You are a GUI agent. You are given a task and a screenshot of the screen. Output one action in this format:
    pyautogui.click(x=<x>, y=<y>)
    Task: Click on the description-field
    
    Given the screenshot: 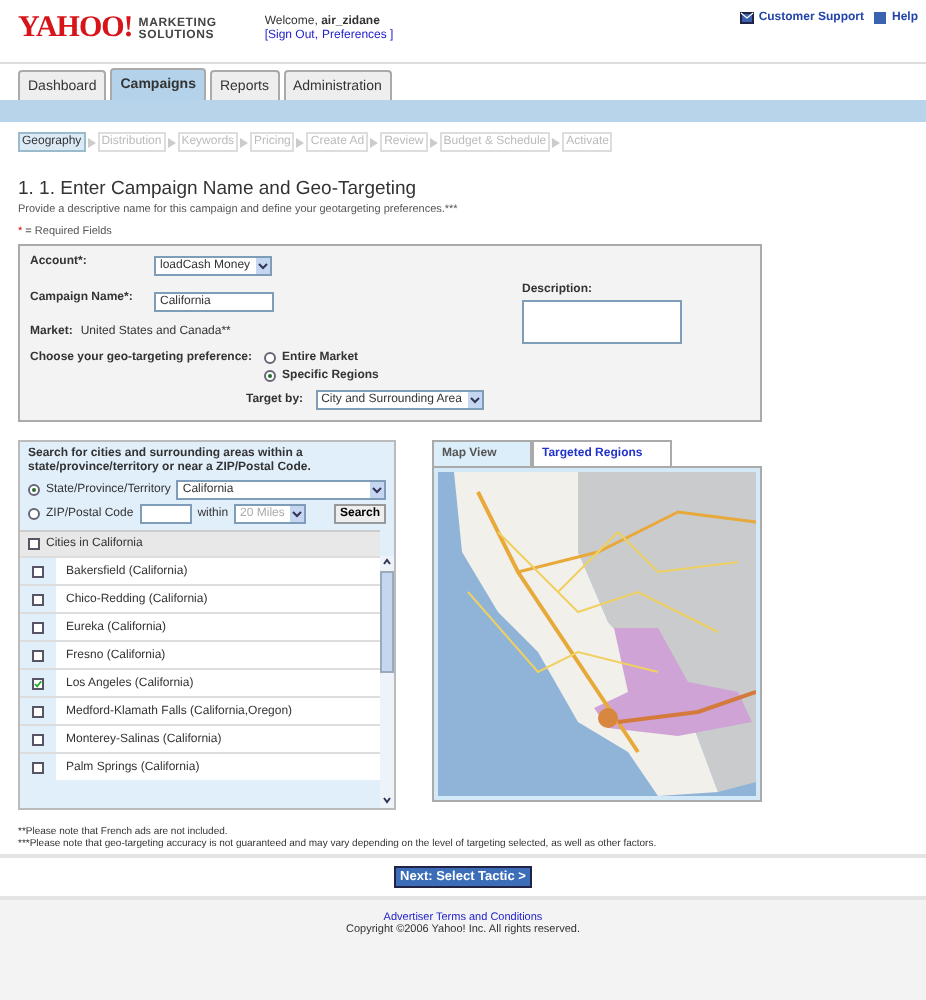 What is the action you would take?
    pyautogui.click(x=602, y=322)
    